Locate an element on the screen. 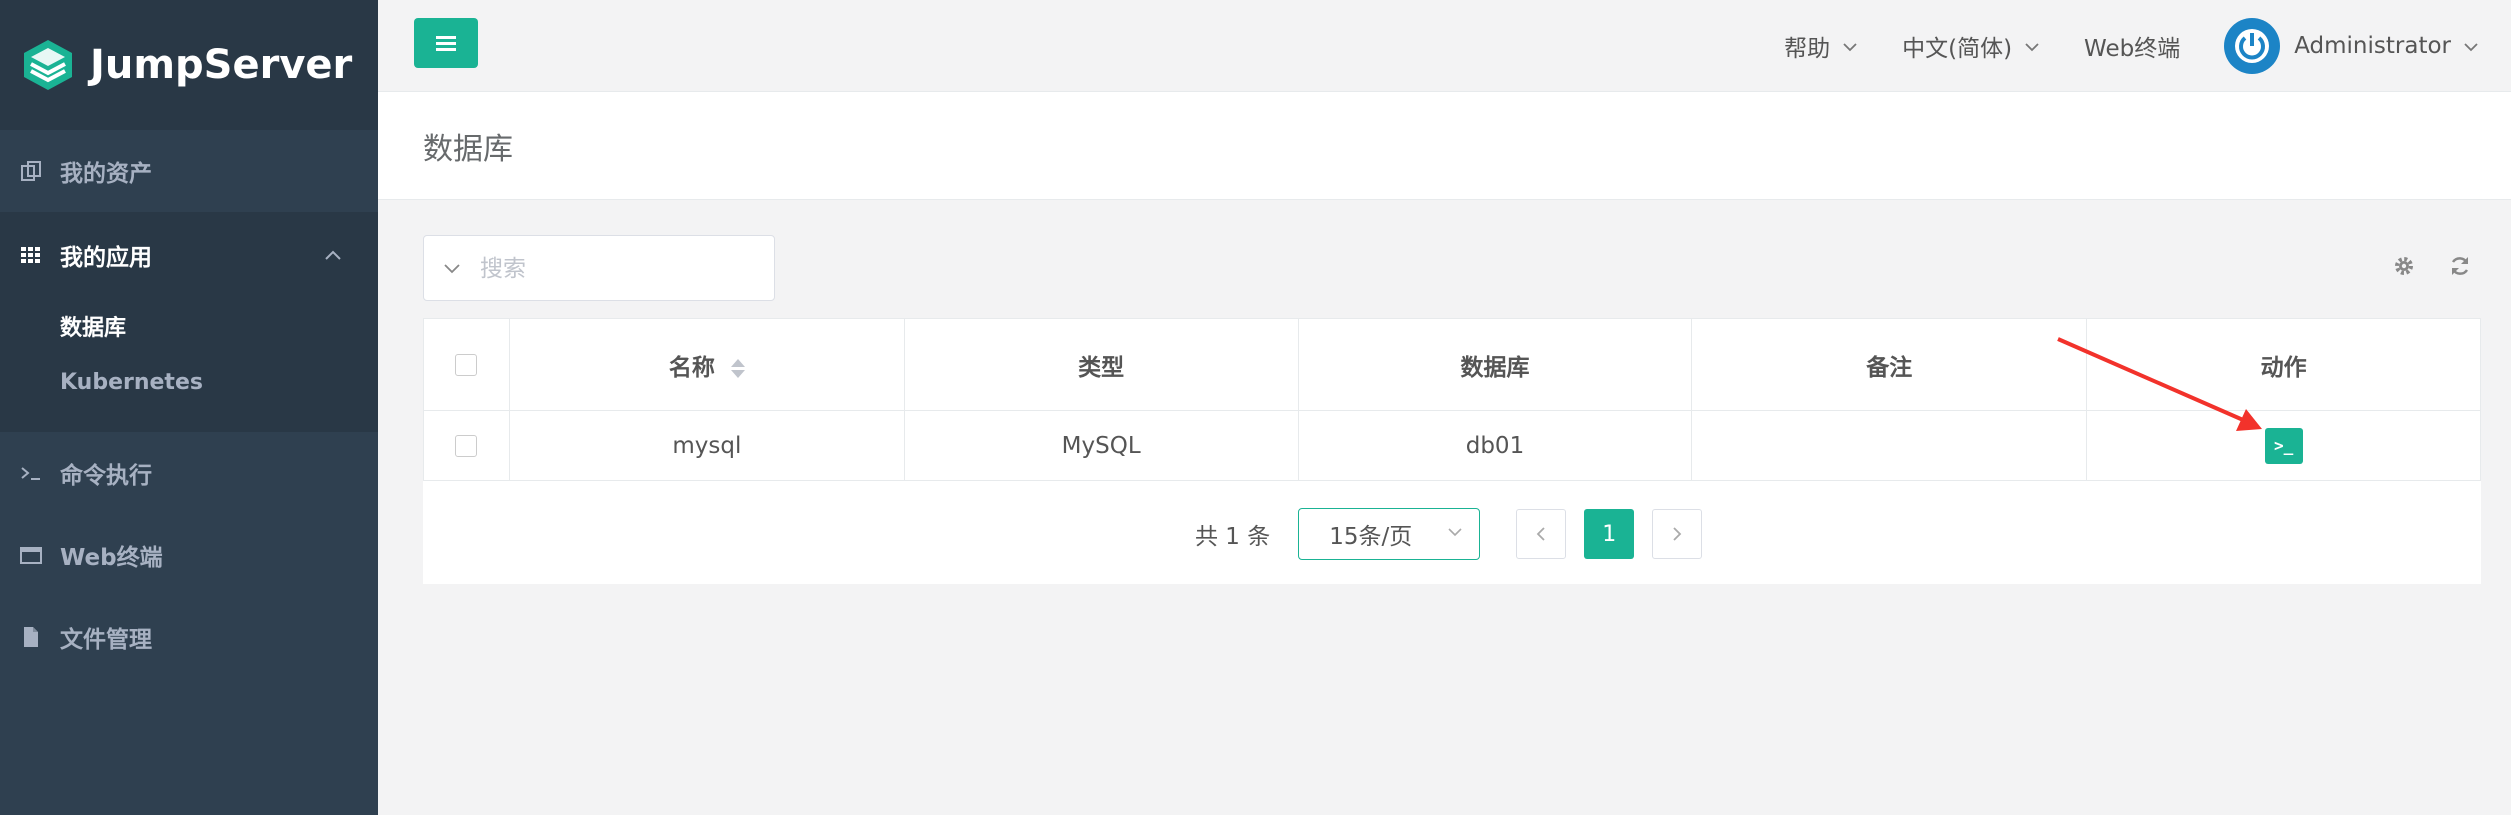  help-dropdown: 帮助 is located at coordinates (1821, 46).